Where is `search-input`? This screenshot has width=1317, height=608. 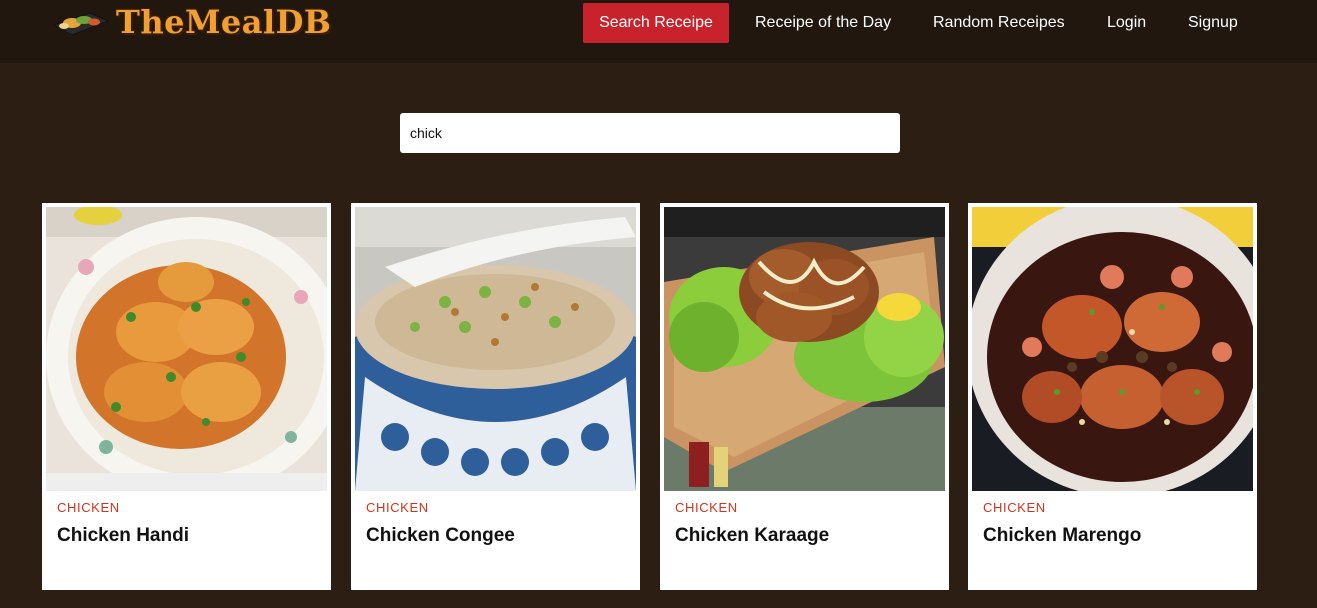
search-input is located at coordinates (650, 133).